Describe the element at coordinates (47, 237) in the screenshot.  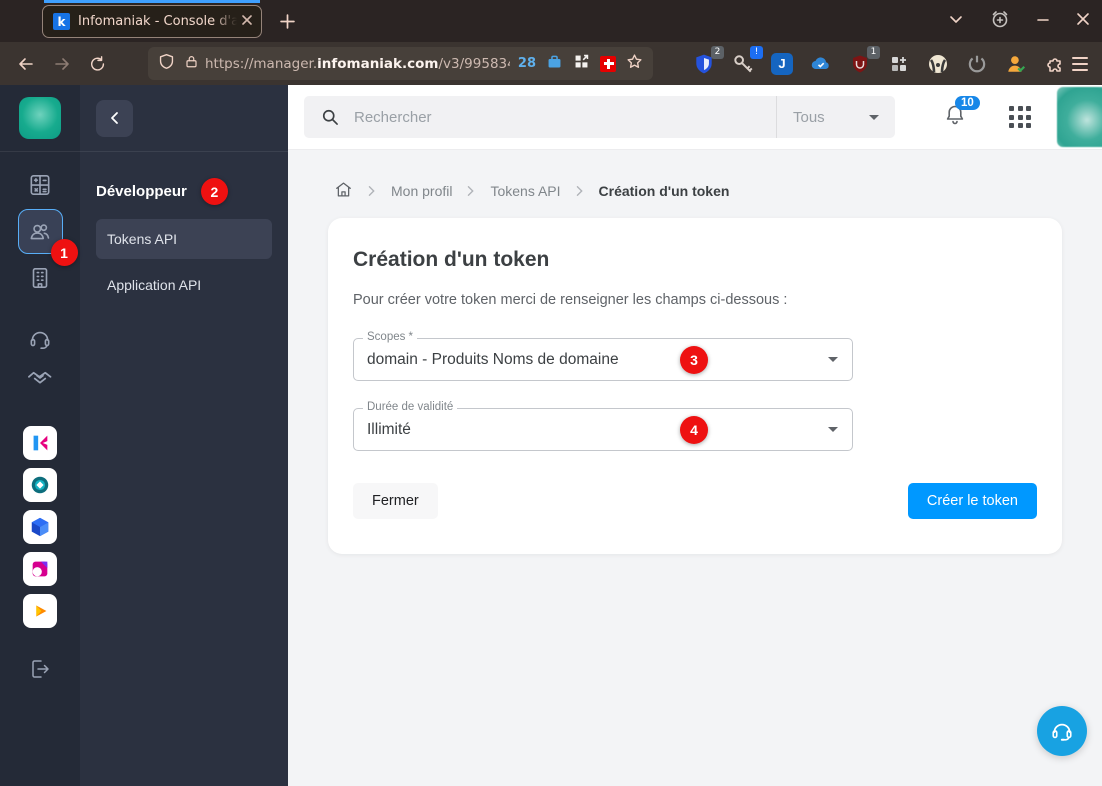
I see `sidebar-item-users: 1` at that location.